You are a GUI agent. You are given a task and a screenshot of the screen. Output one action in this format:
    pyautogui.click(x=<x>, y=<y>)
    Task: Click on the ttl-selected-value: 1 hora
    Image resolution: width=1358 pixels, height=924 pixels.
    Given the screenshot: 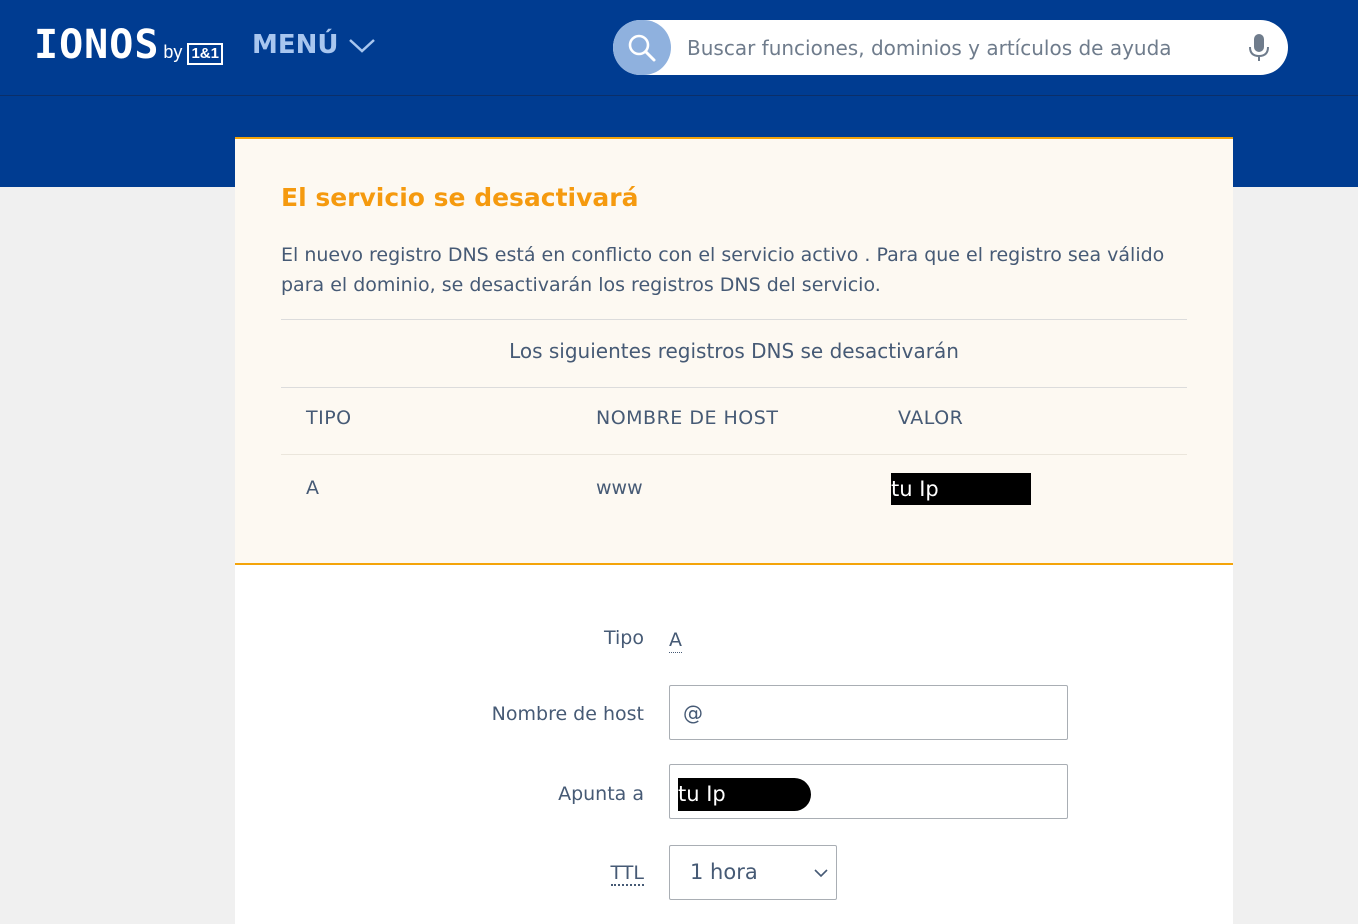 What is the action you would take?
    pyautogui.click(x=724, y=872)
    